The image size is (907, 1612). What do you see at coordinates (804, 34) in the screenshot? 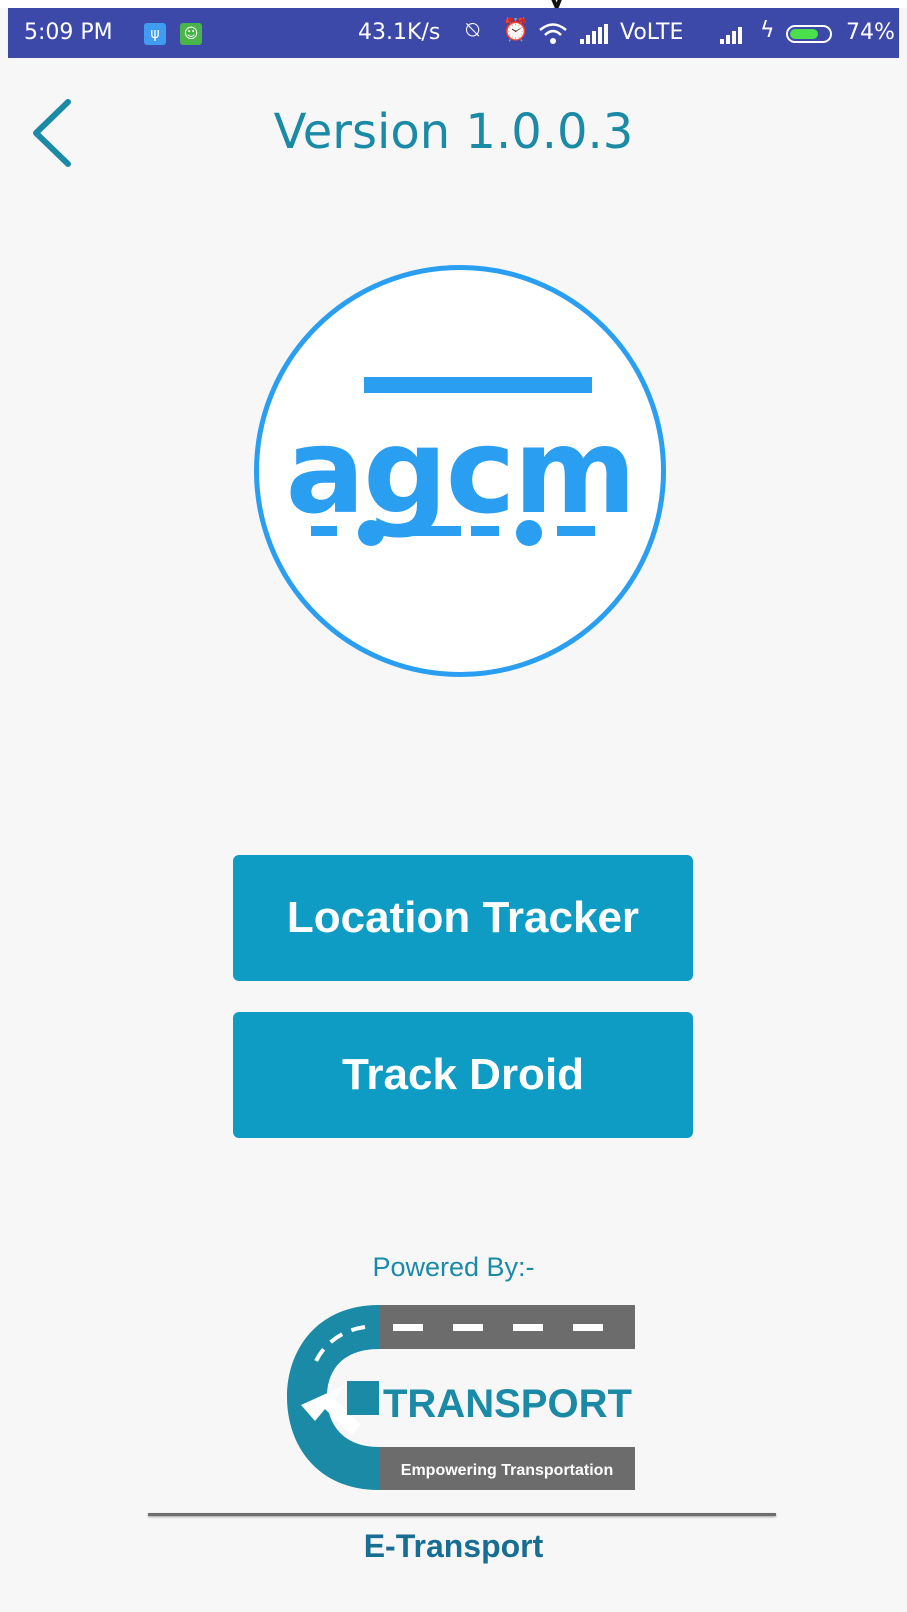
I see `battery-fill` at bounding box center [804, 34].